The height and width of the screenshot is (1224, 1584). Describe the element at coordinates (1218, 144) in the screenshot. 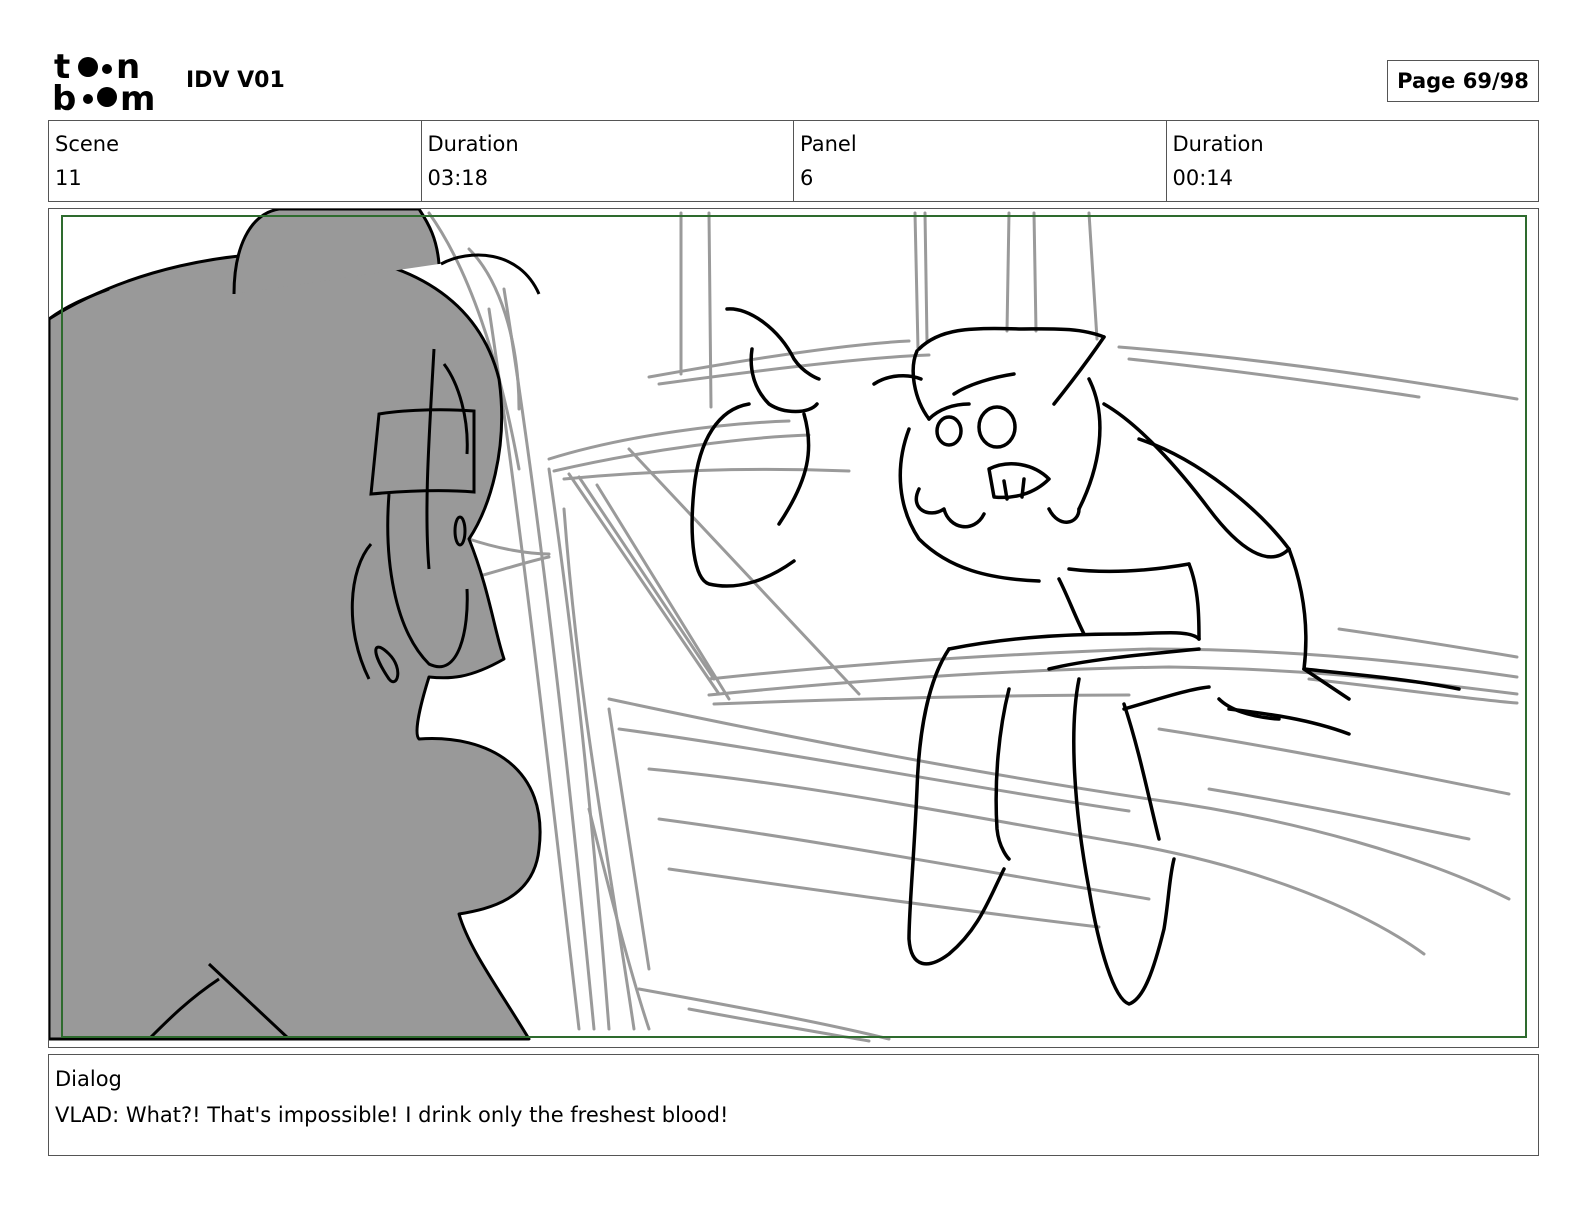

I see `panel-duration-label: Duration` at that location.